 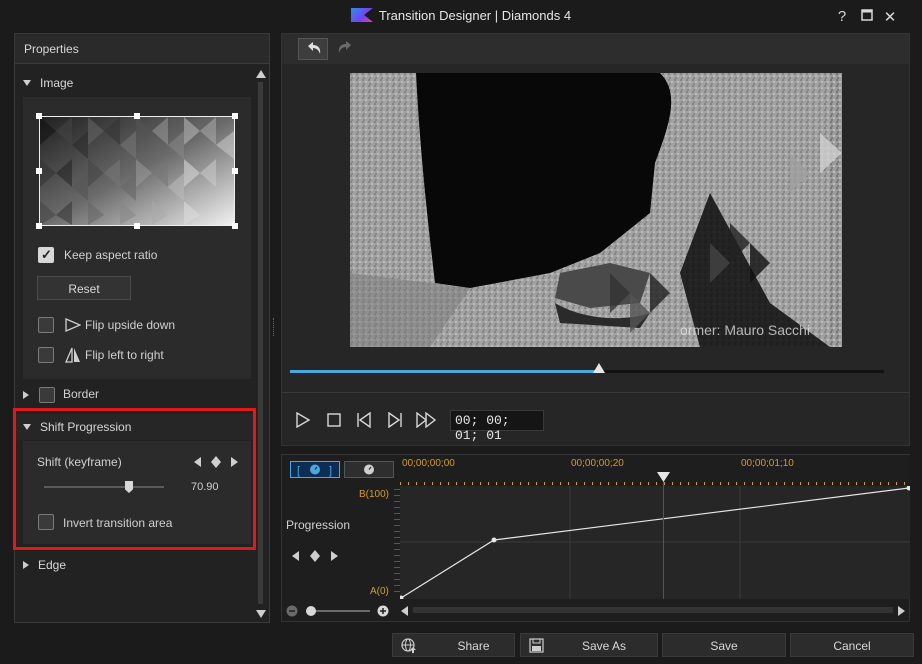 What do you see at coordinates (890, 17) in the screenshot?
I see `close-button: ✕` at bounding box center [890, 17].